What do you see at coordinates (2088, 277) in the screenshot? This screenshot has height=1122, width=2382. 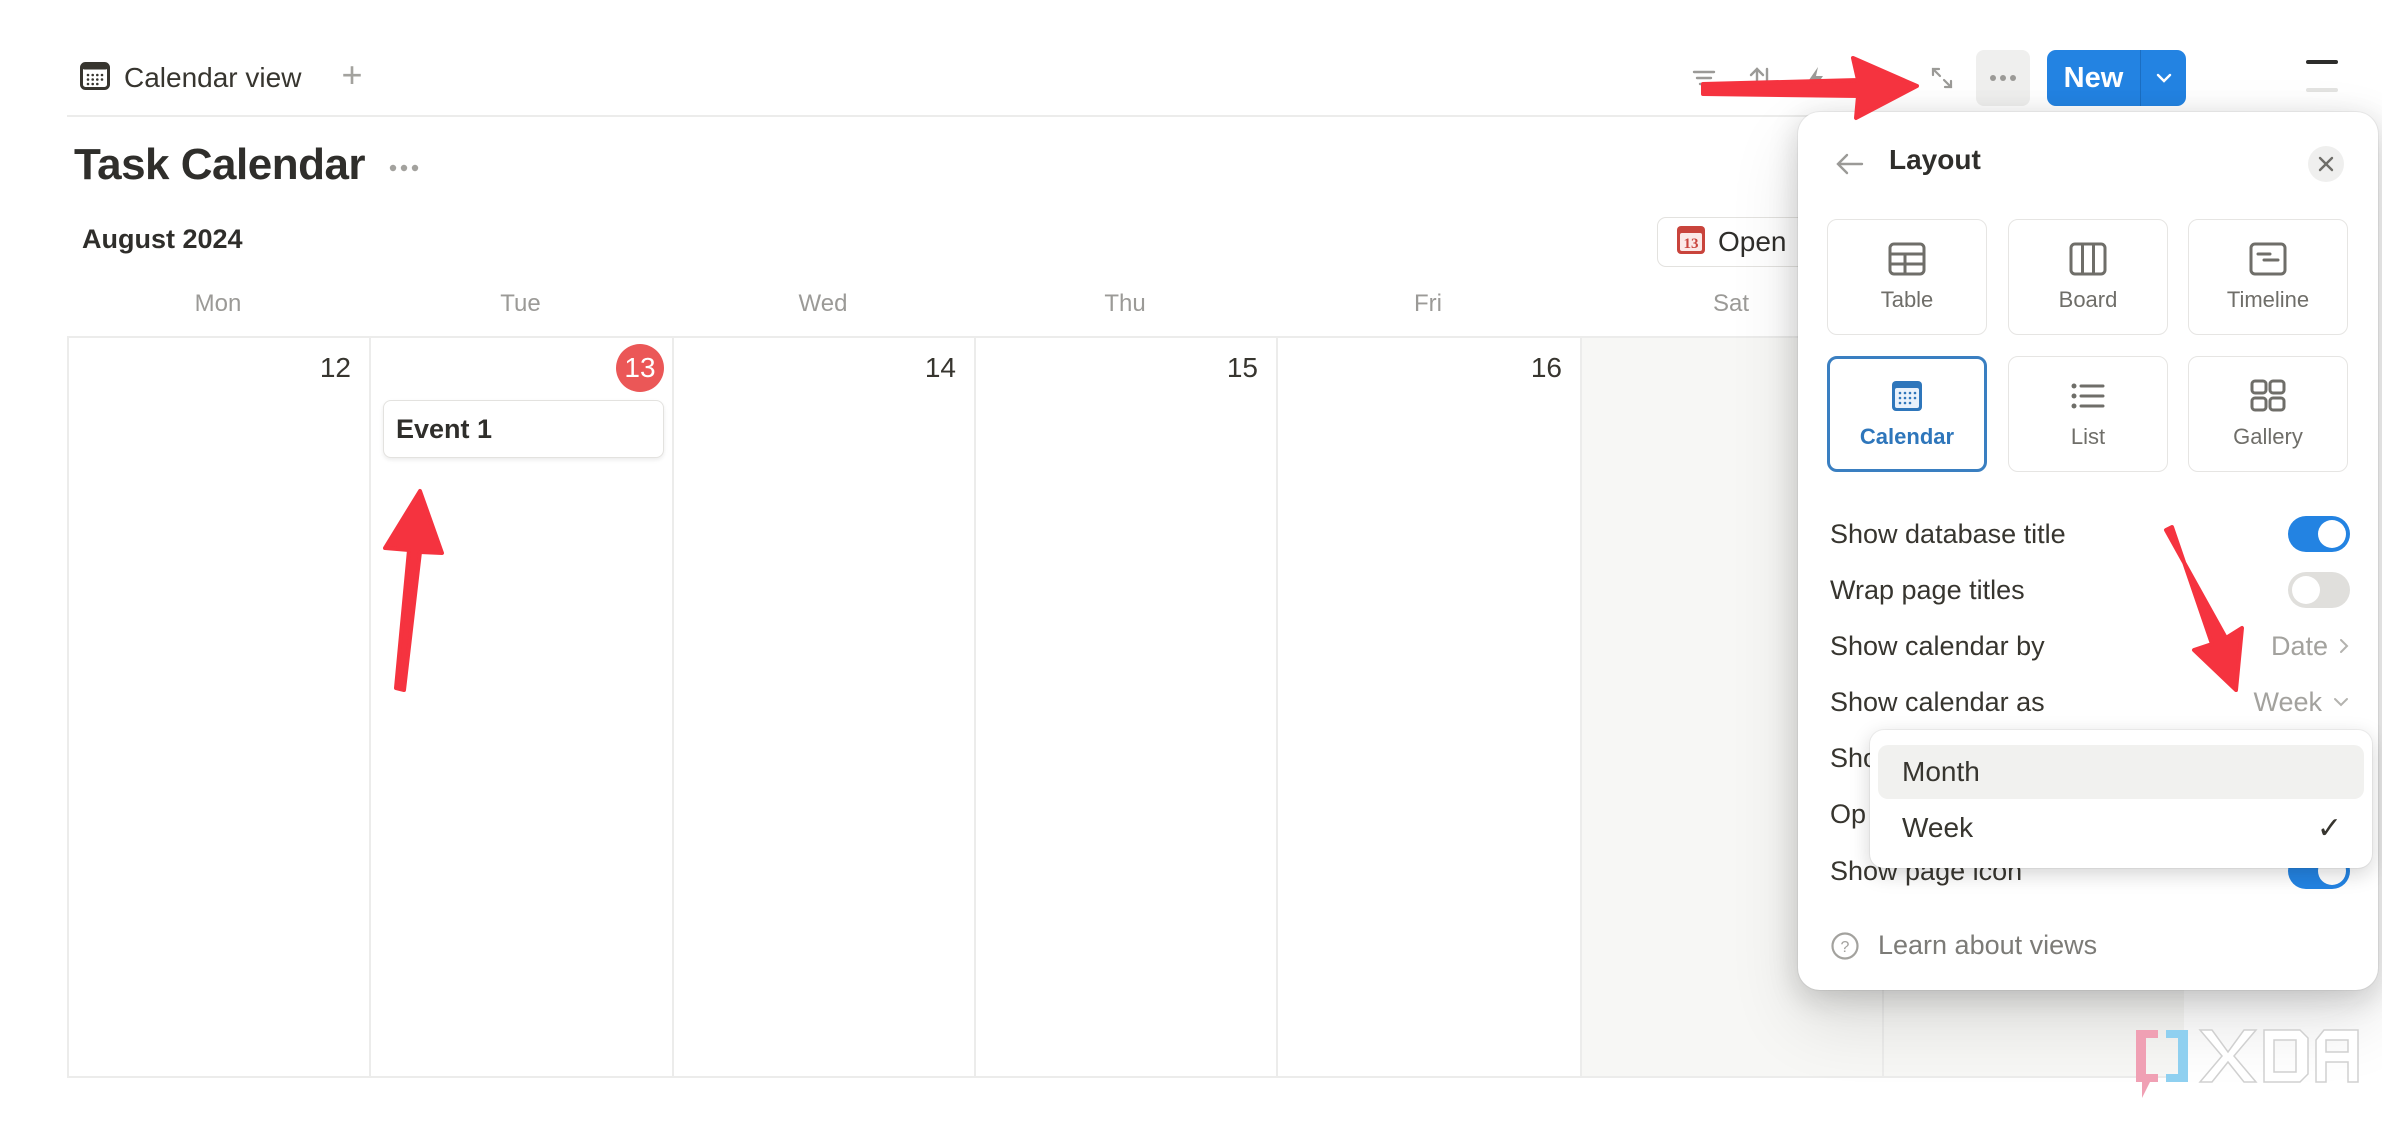 I see `layout-option-board: Board` at bounding box center [2088, 277].